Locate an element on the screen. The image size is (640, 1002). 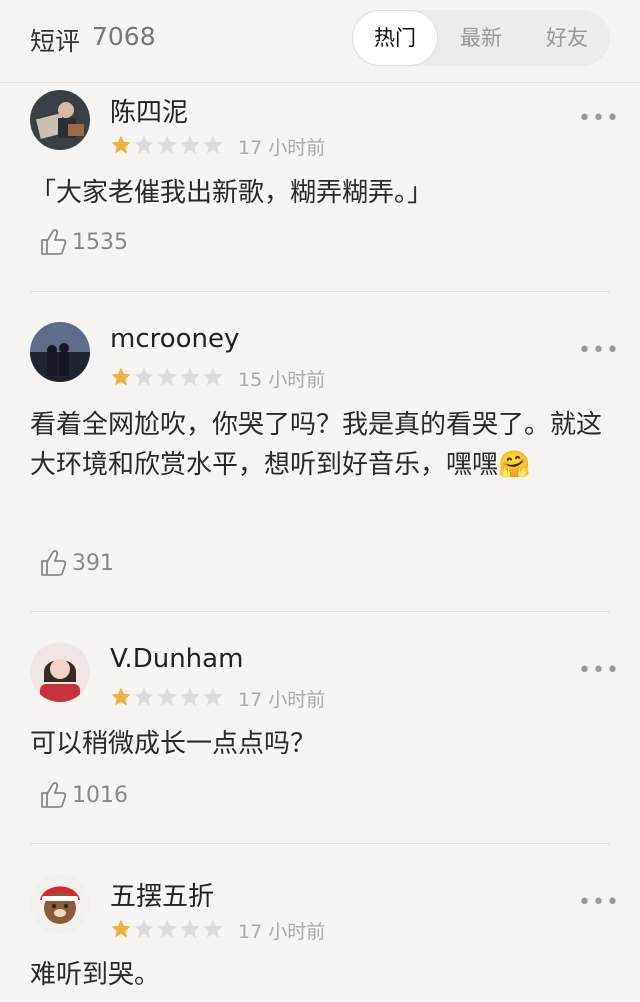
like-button: 1016 is located at coordinates (83, 794).